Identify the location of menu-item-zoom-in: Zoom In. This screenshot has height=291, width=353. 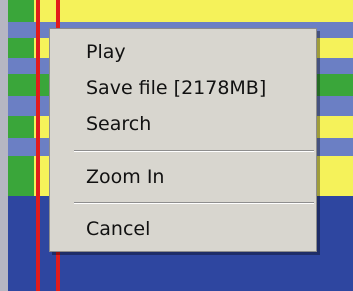
(125, 177).